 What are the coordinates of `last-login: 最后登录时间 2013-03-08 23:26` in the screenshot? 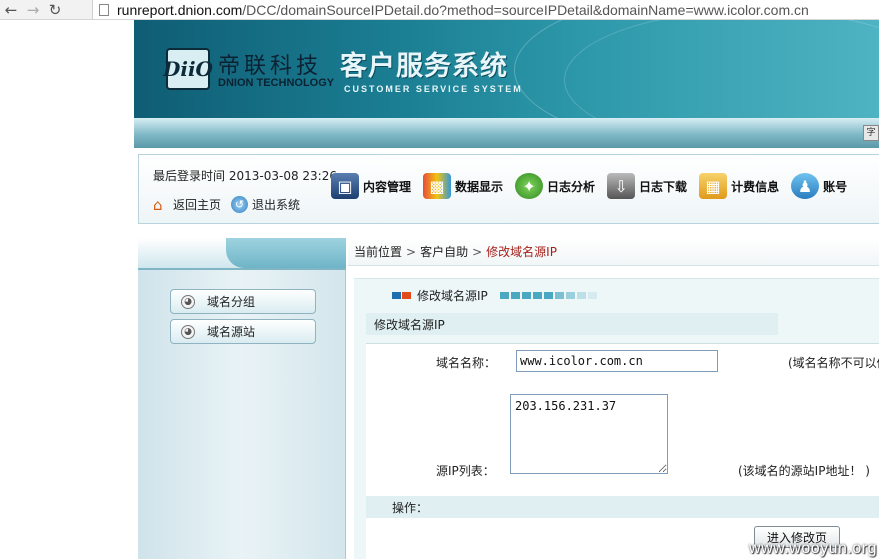 It's located at (245, 175).